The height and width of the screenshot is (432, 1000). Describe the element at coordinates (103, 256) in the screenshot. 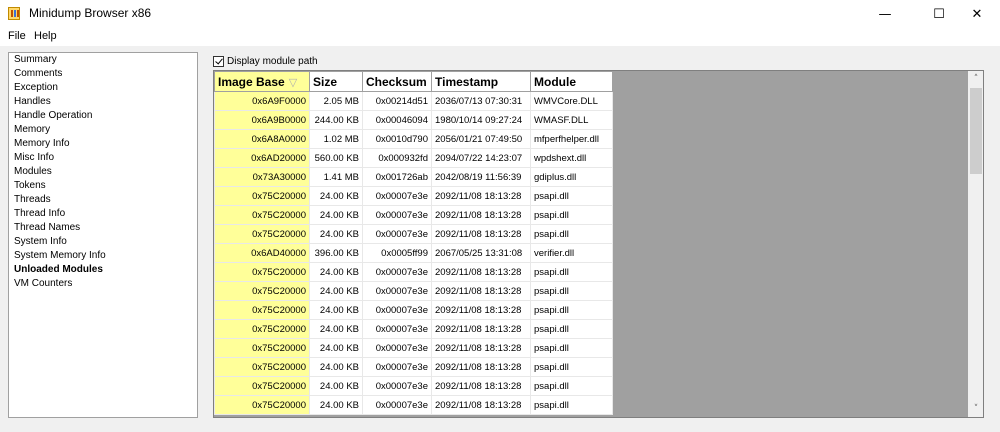

I see `nav-item: System Memory Info` at that location.